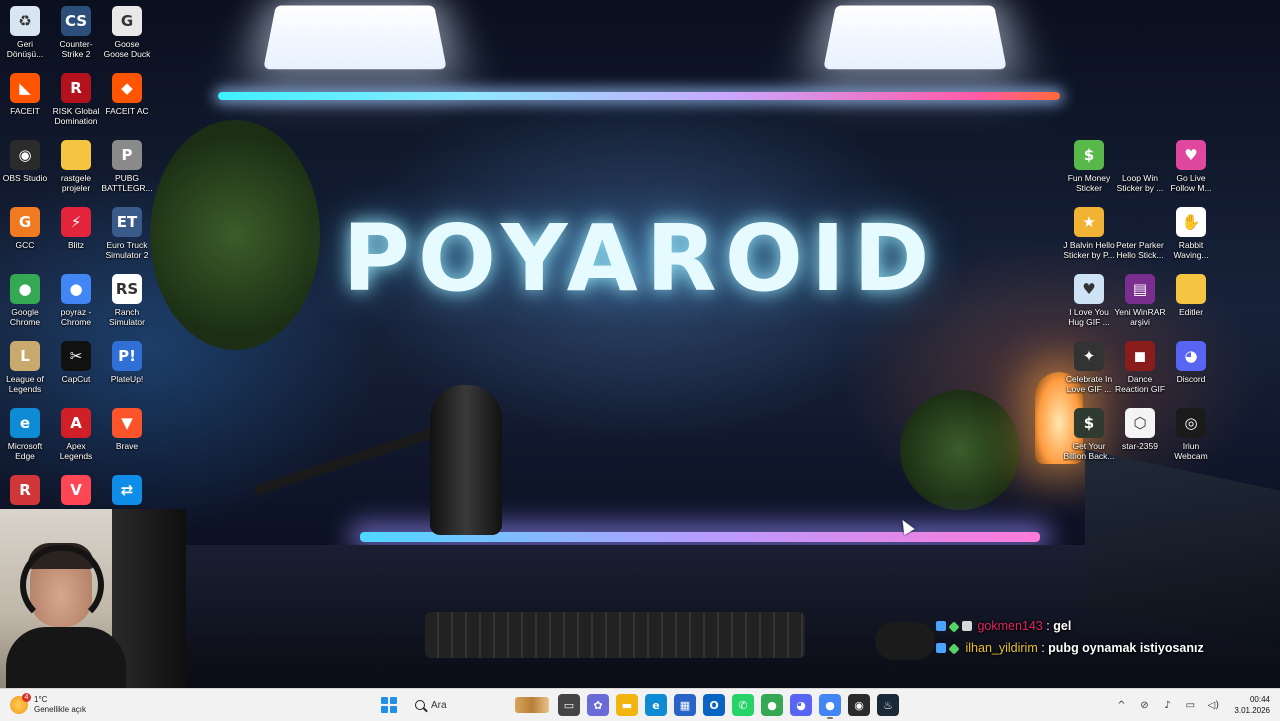 Image resolution: width=1280 pixels, height=721 pixels. Describe the element at coordinates (25, 155) in the screenshot. I see `obs-studio-icon: ◉` at that location.